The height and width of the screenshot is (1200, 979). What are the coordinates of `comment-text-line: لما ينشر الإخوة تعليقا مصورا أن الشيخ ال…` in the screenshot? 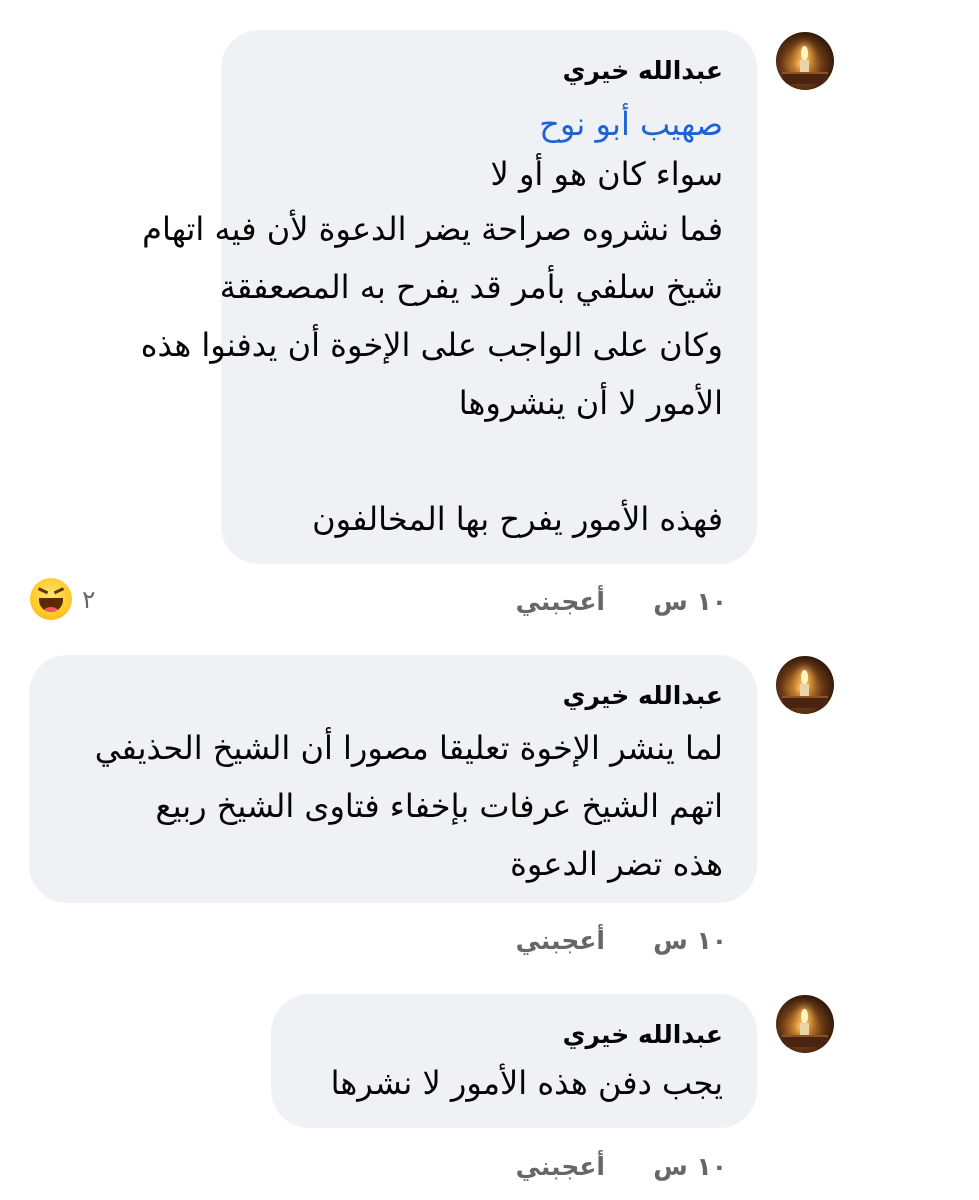 It's located at (408, 748).